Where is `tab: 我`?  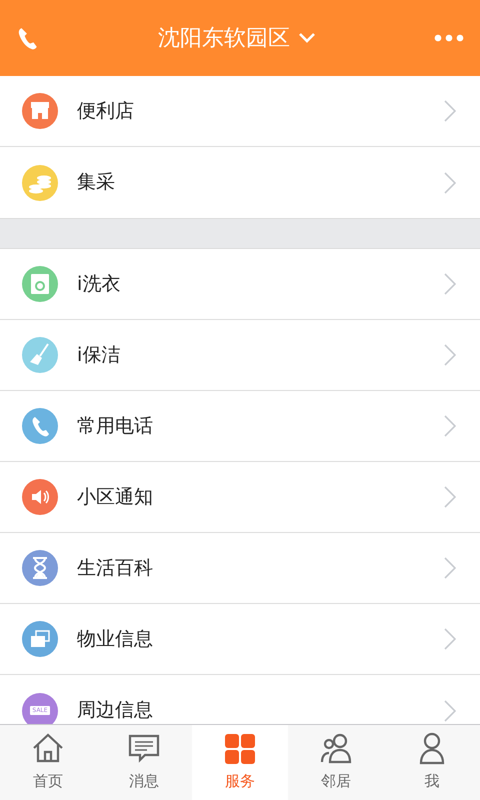 tab: 我 is located at coordinates (432, 762).